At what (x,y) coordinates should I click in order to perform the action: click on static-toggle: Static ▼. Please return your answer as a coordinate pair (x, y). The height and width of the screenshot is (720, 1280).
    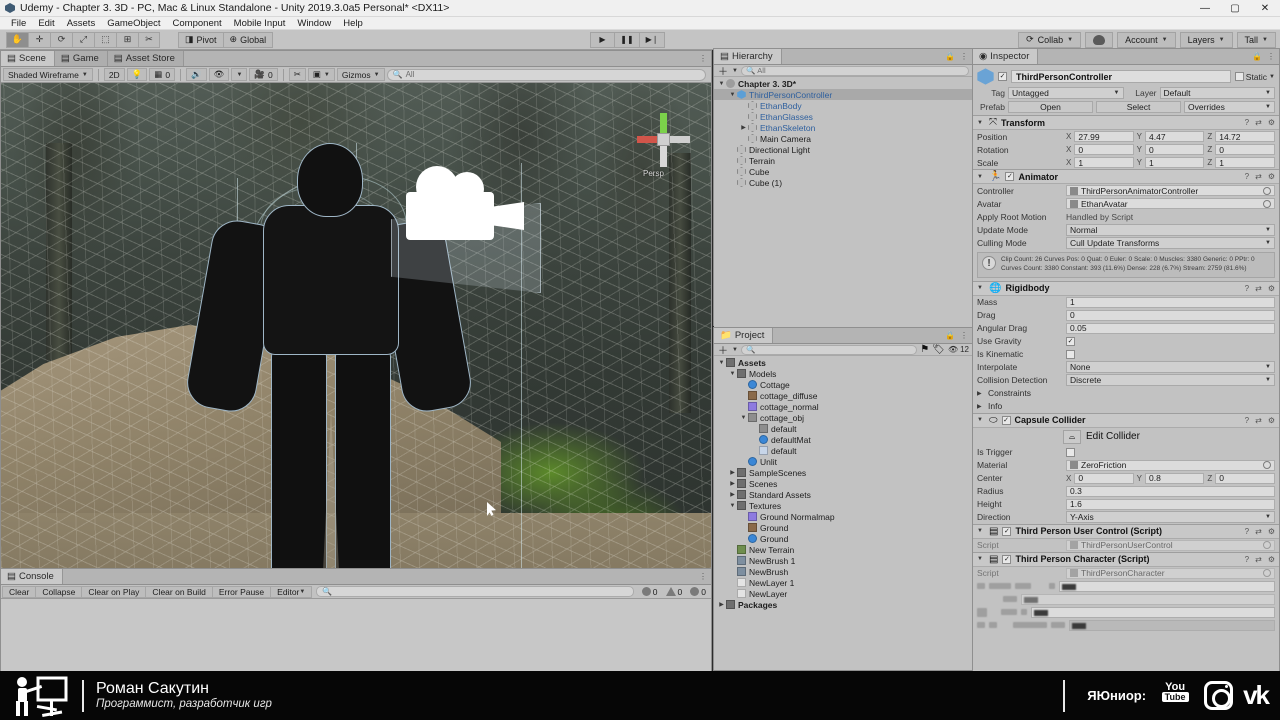
    Looking at the image, I should click on (1254, 77).